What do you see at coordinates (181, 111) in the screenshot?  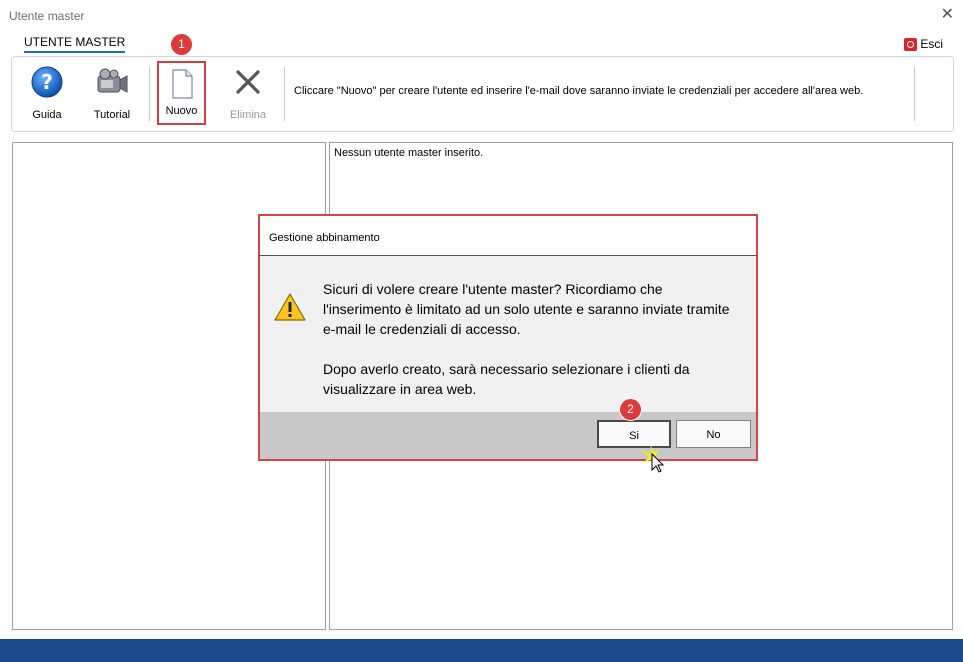 I see `nuovo-label: Nuovo` at bounding box center [181, 111].